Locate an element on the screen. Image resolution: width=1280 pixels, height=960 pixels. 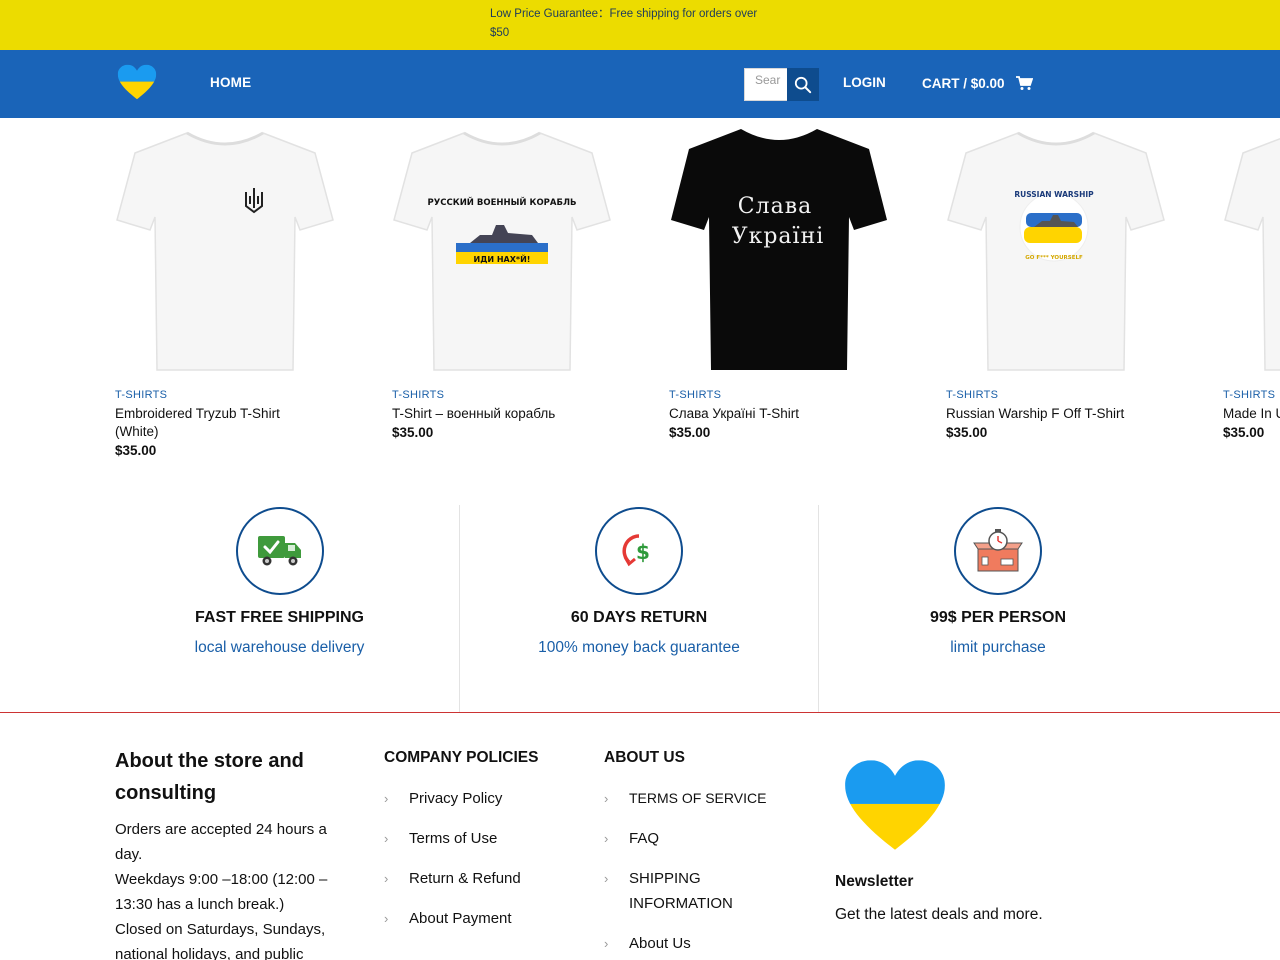
newsletter-subtitle: Get the latest deals and more. is located at coordinates (939, 914).